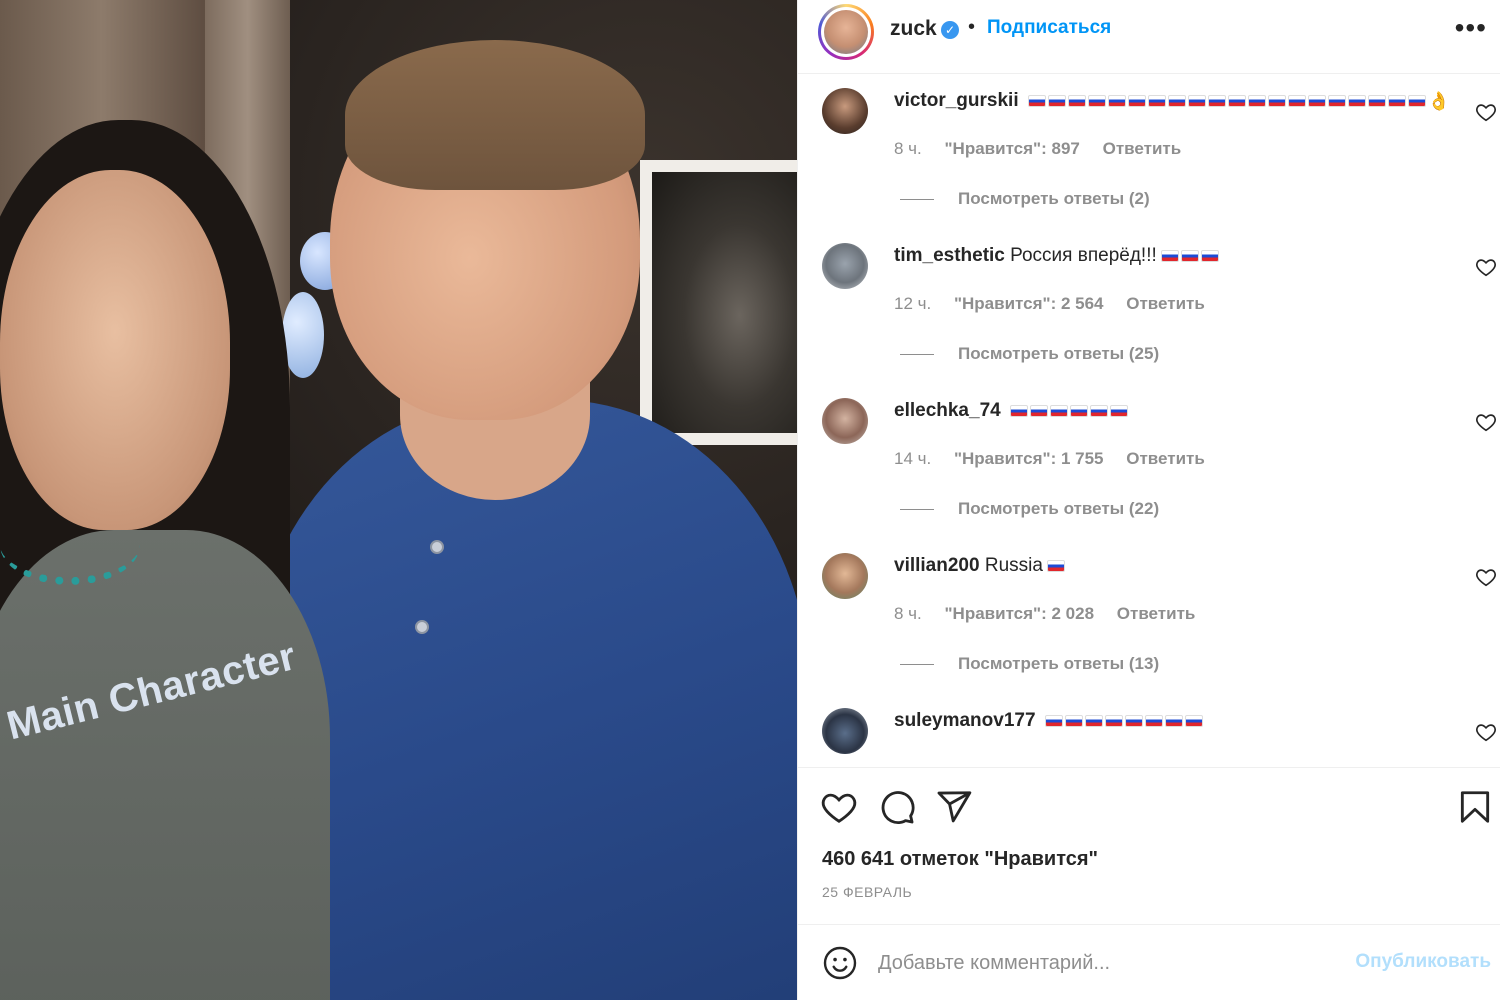 The width and height of the screenshot is (1500, 1000). What do you see at coordinates (1475, 807) in the screenshot?
I see `bookmark-icon` at bounding box center [1475, 807].